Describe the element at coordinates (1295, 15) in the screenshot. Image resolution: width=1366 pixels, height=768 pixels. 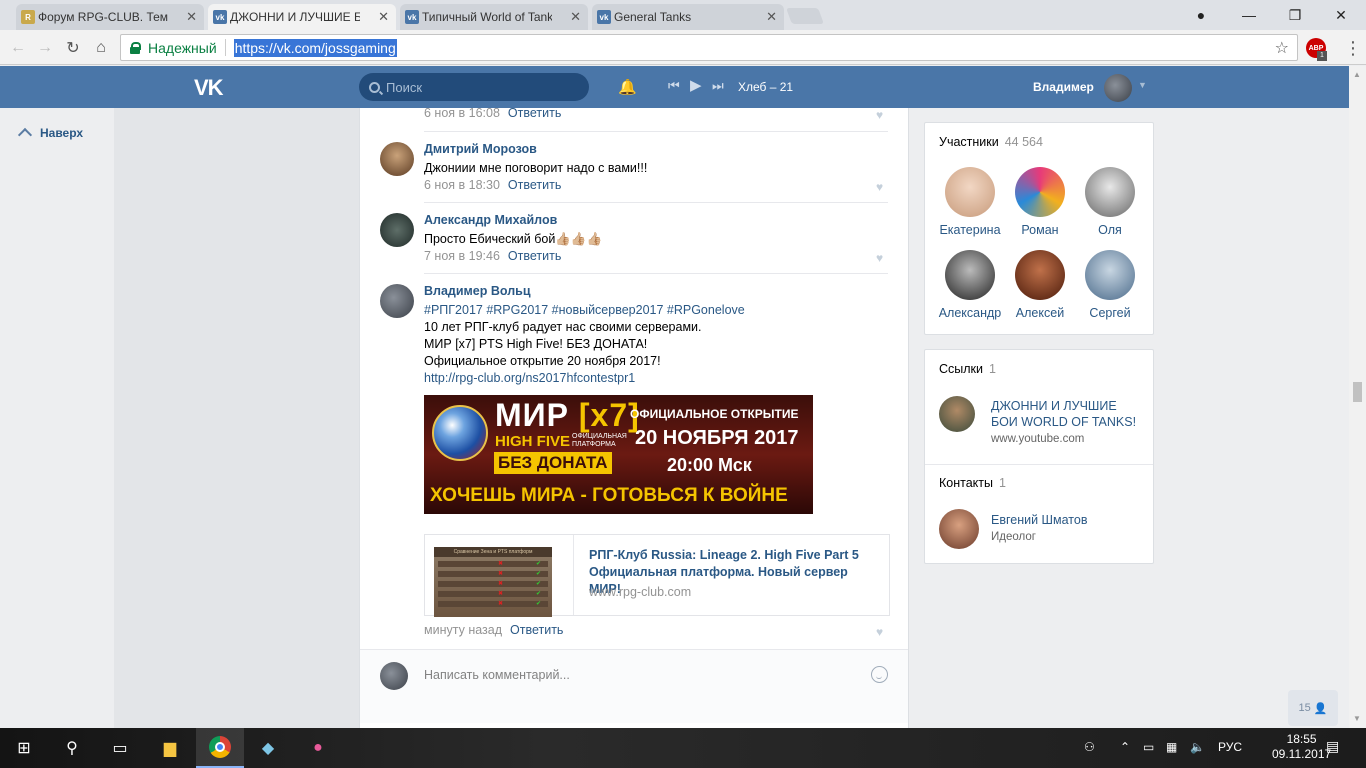
I see `restore-button: ❐` at that location.